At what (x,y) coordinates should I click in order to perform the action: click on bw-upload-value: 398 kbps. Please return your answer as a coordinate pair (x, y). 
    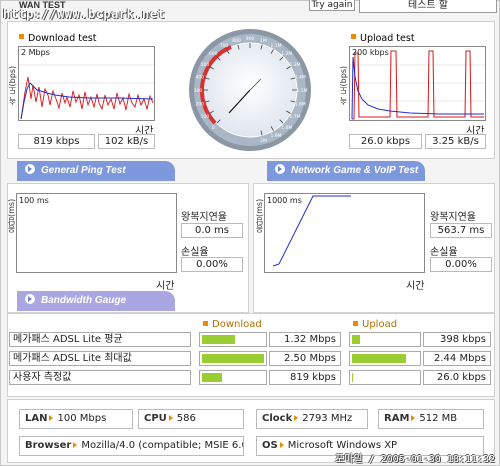
    Looking at the image, I should click on (457, 339).